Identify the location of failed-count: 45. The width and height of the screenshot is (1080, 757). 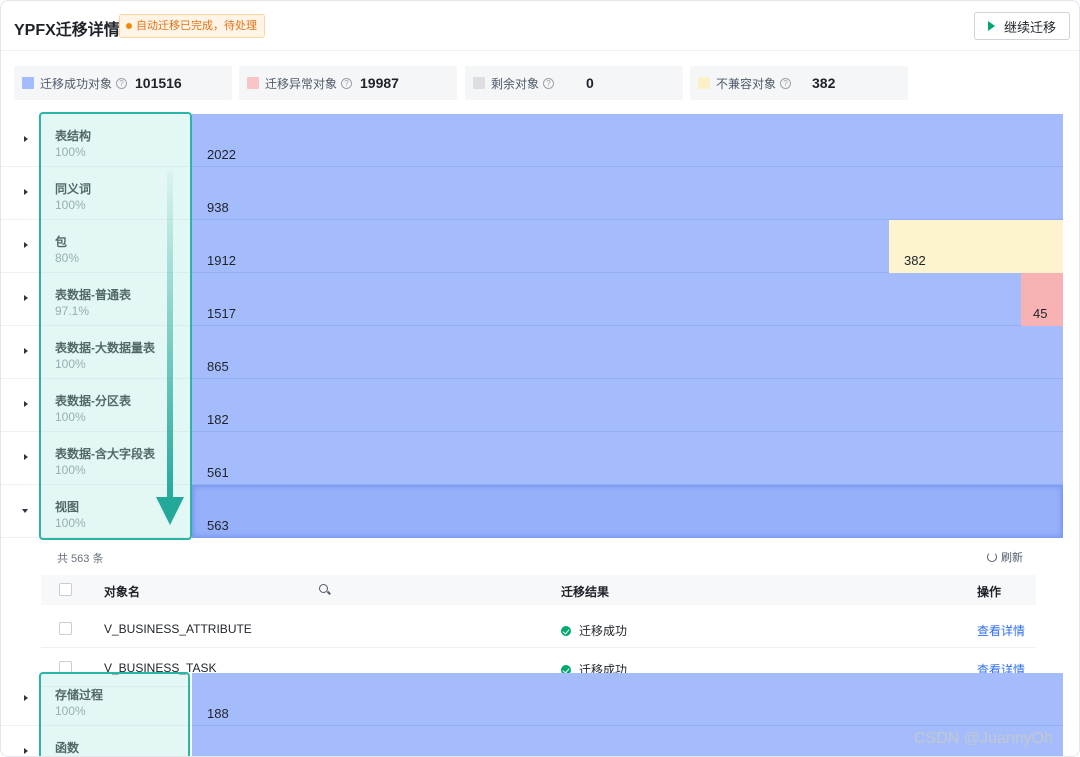
(1040, 313).